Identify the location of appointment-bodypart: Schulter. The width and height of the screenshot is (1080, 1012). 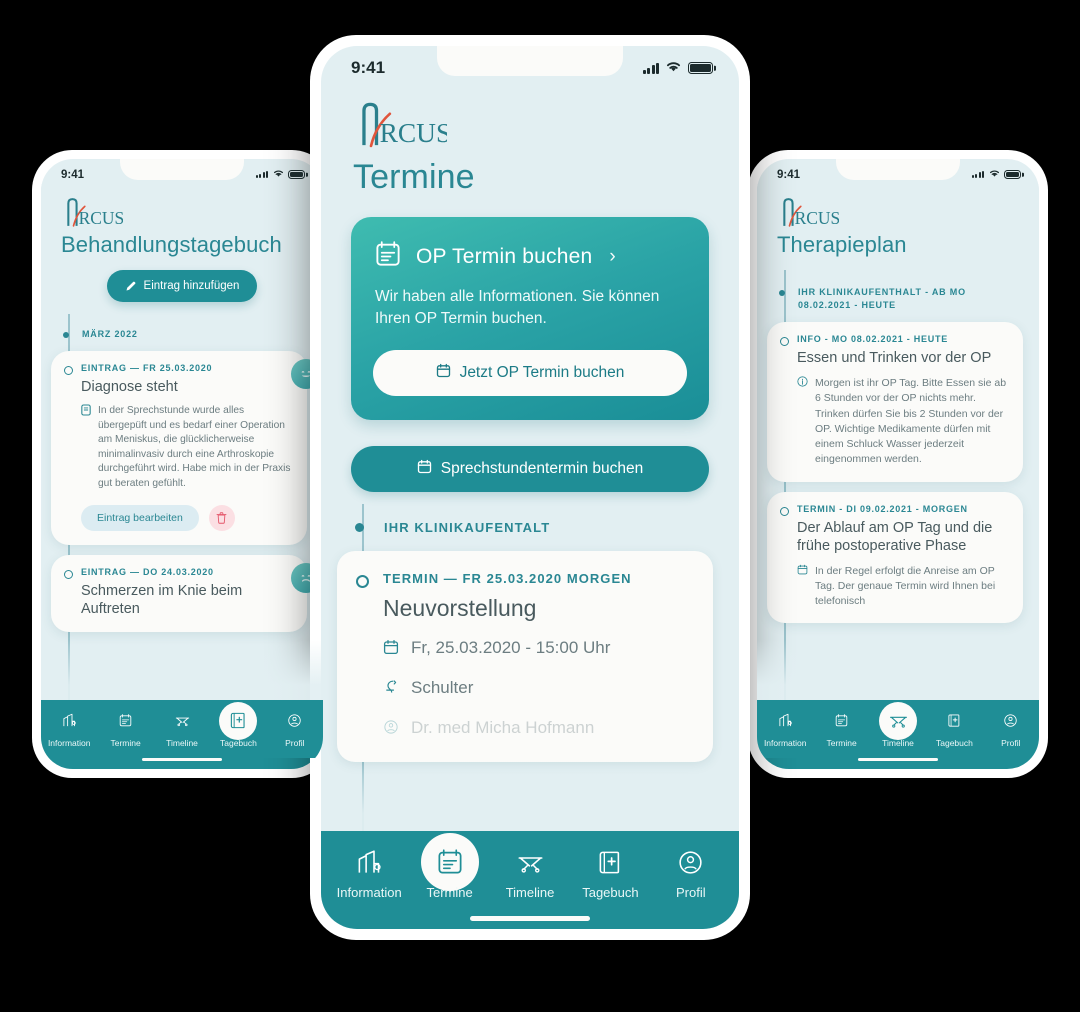
(442, 687).